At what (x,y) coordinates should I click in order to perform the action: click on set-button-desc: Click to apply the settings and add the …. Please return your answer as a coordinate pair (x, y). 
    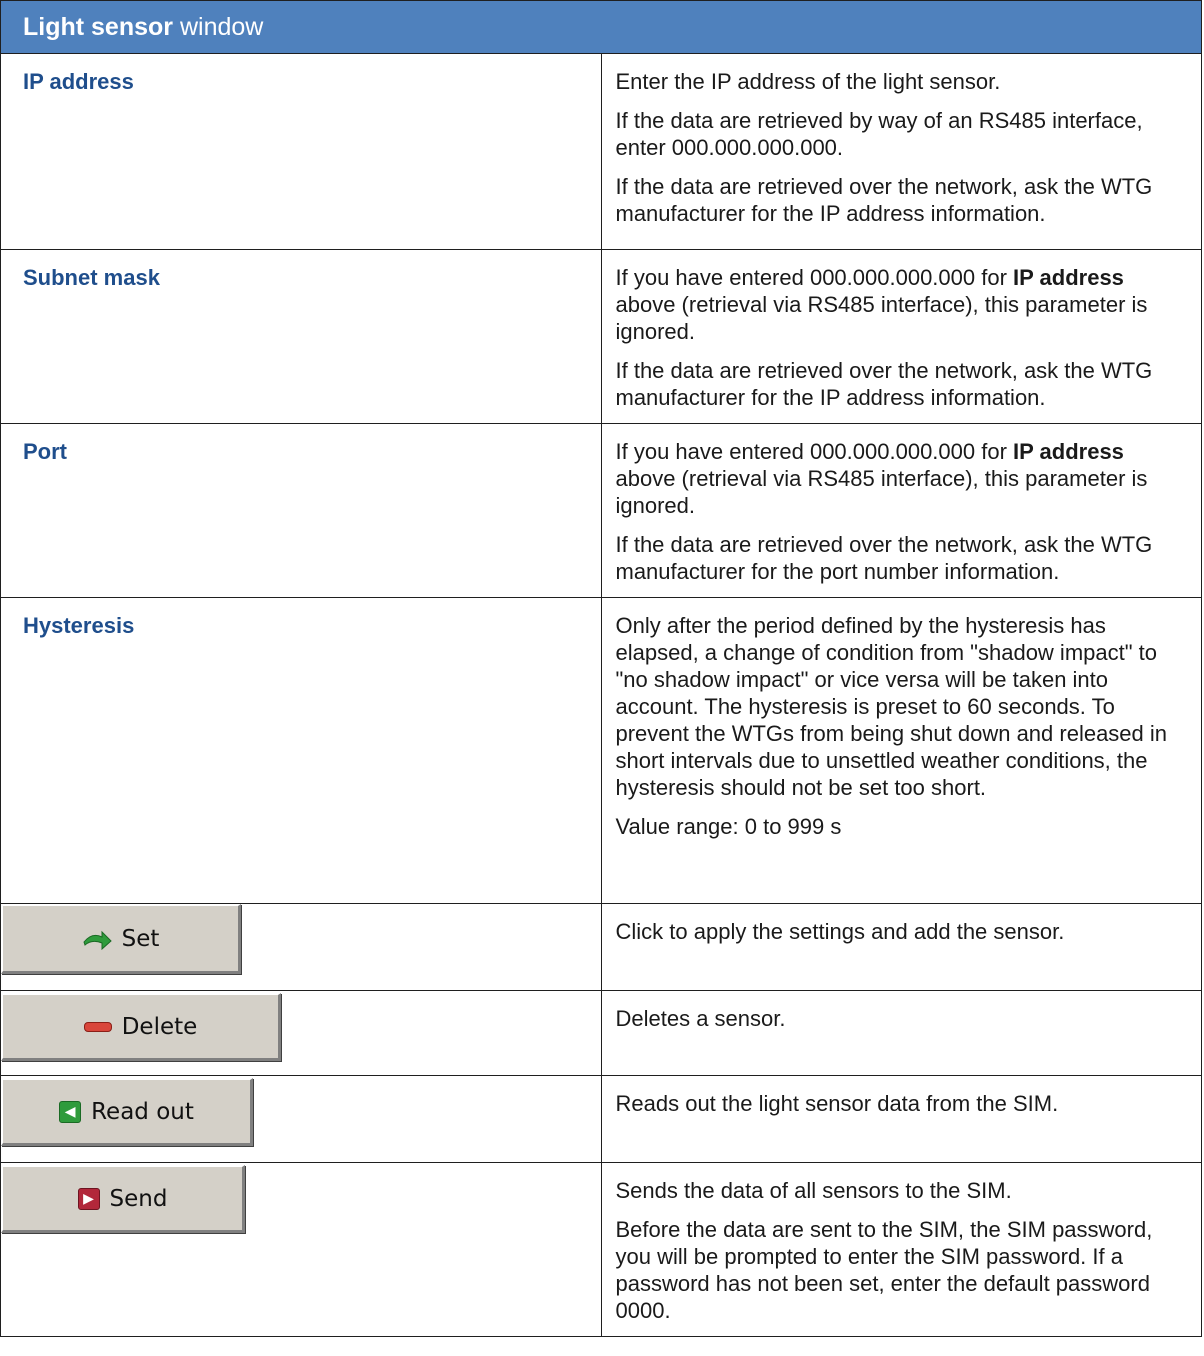
    Looking at the image, I should click on (840, 931).